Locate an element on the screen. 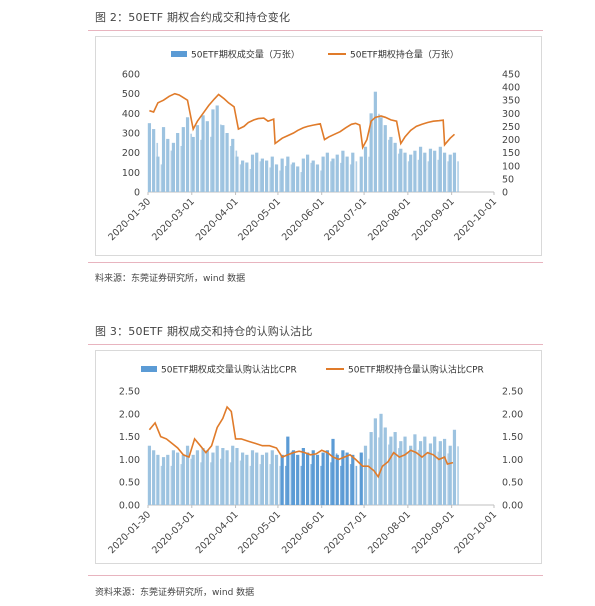  y-right-tick-label: 0 is located at coordinates (505, 193).